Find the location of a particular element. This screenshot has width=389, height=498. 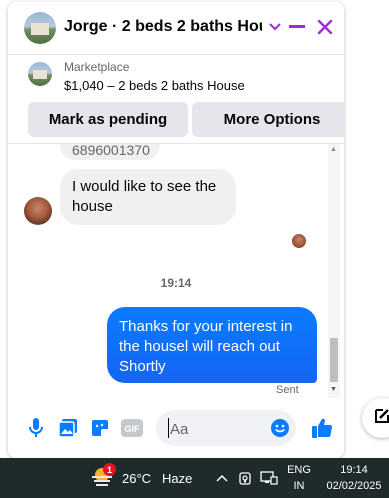

message-timestamp: 19:14 is located at coordinates (176, 283).